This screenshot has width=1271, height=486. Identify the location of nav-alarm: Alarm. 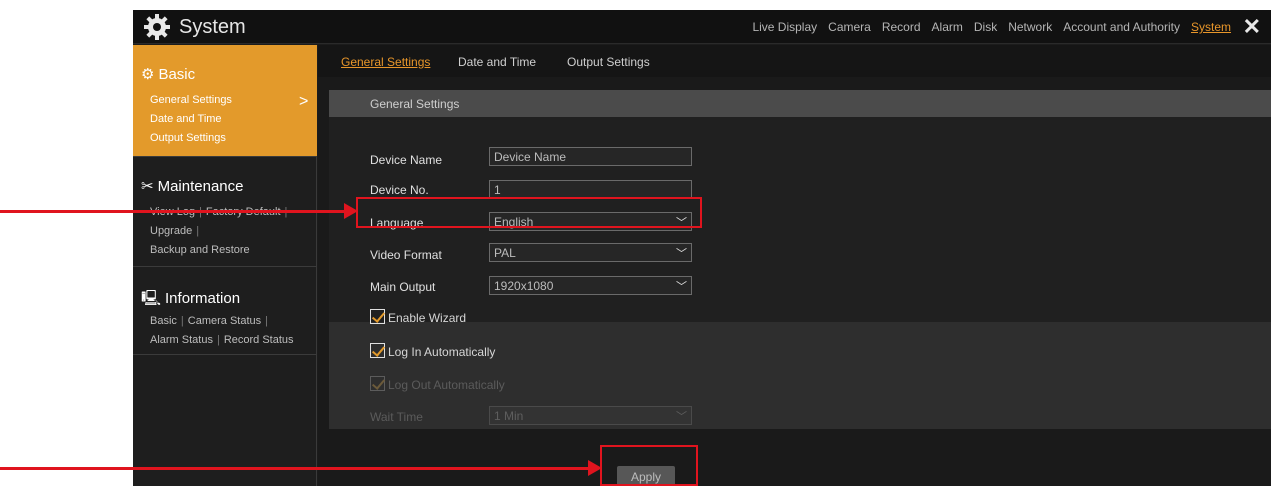
(947, 27).